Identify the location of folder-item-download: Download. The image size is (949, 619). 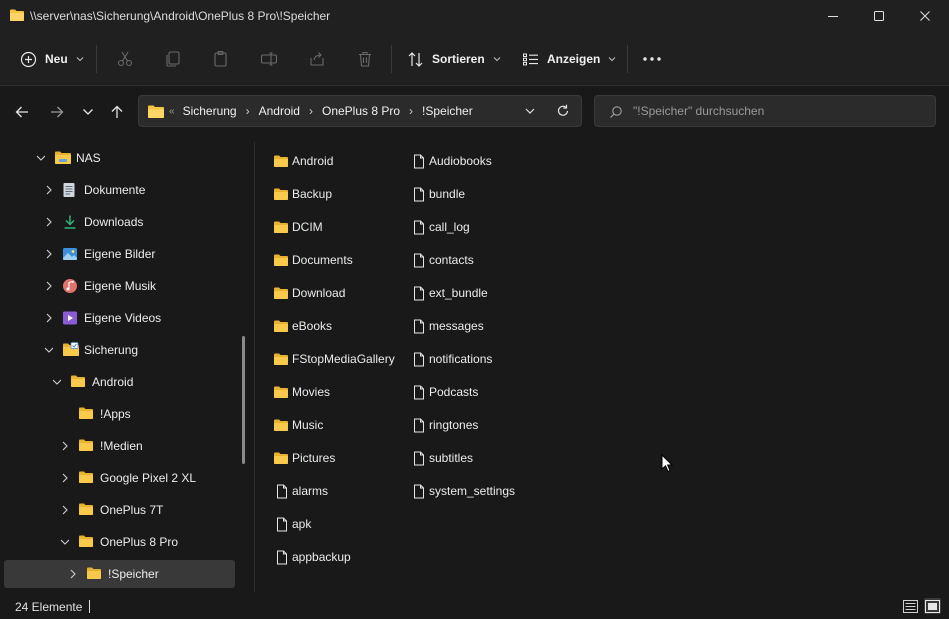
(309, 293).